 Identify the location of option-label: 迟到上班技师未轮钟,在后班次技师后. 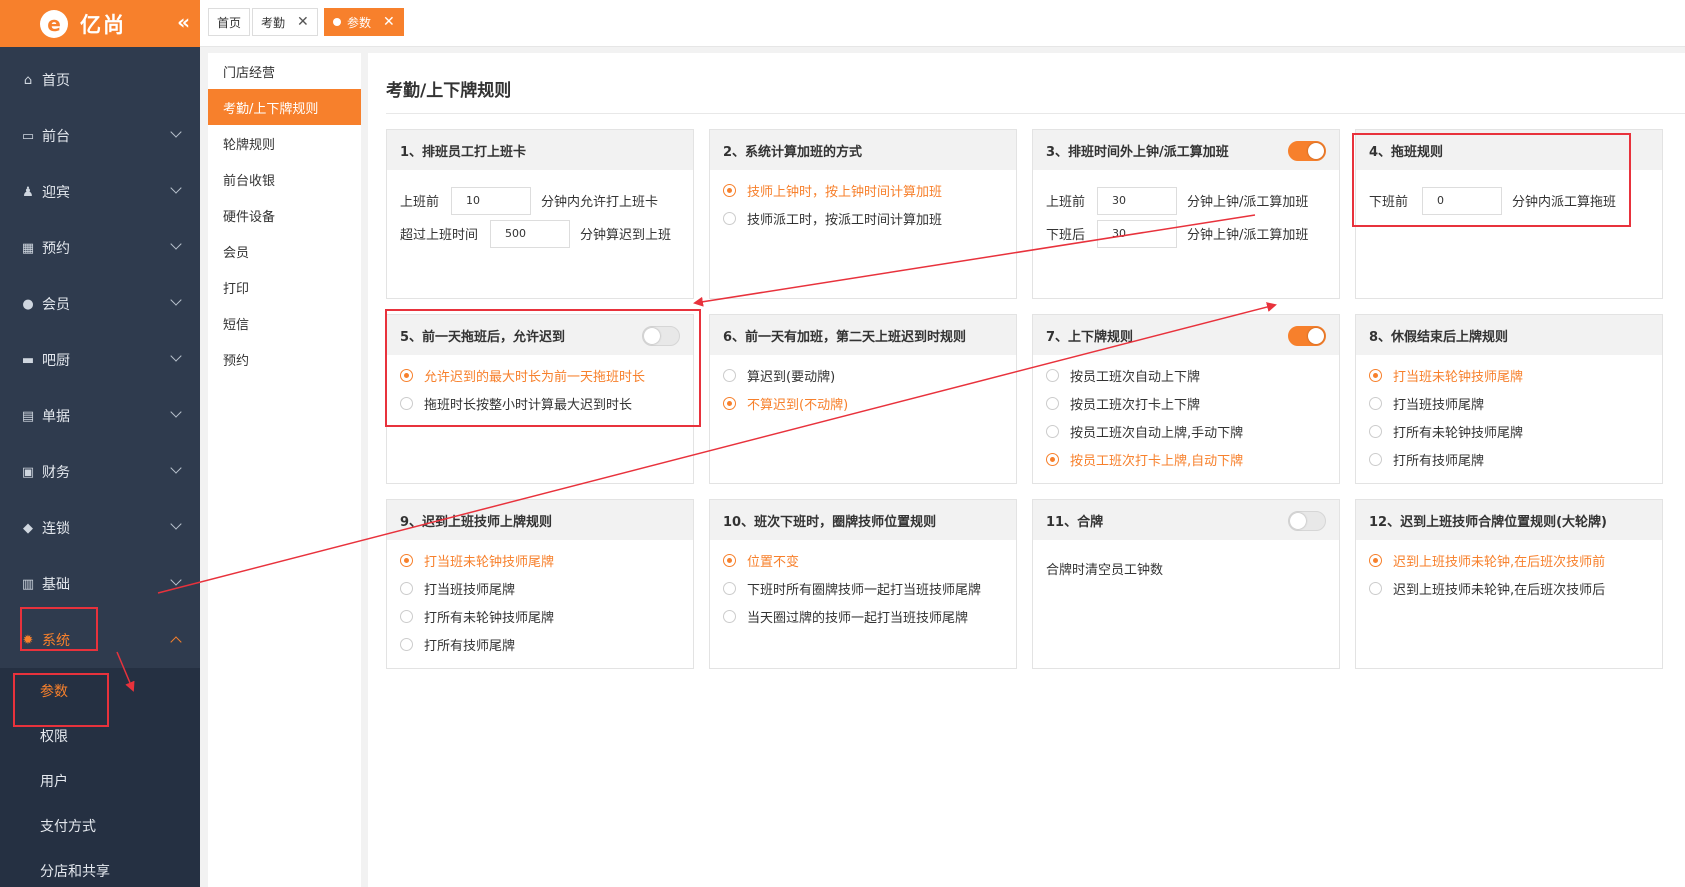
(1499, 590).